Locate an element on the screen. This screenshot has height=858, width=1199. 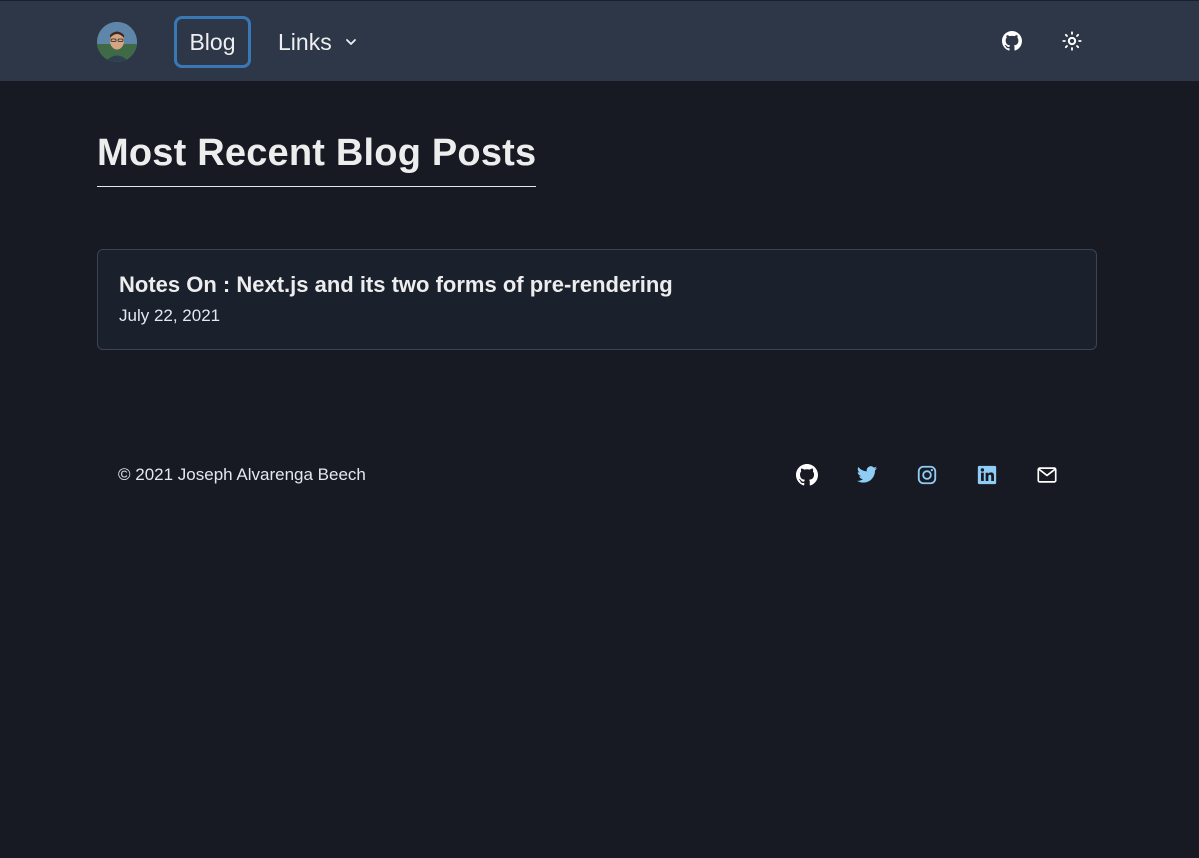
nav-links-dropdown: Links is located at coordinates (318, 42).